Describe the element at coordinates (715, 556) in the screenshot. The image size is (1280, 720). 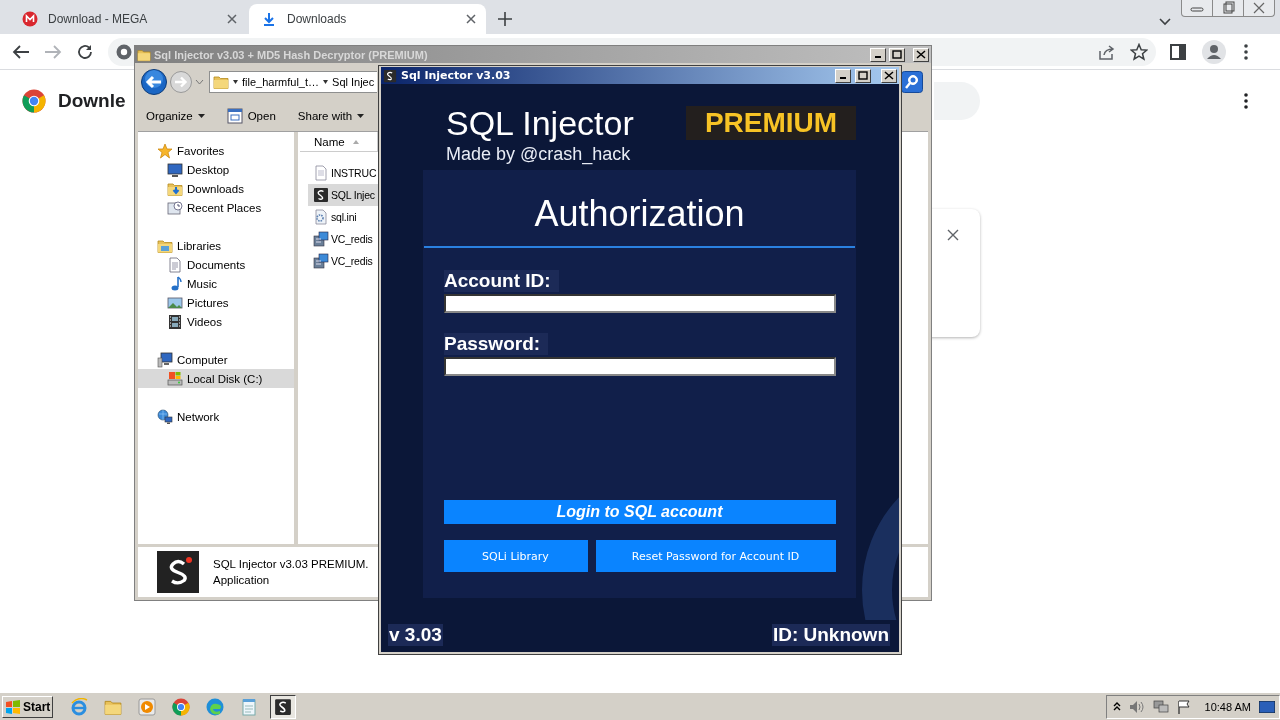
I see `reset-password-button: Reset Password for Account ID` at that location.